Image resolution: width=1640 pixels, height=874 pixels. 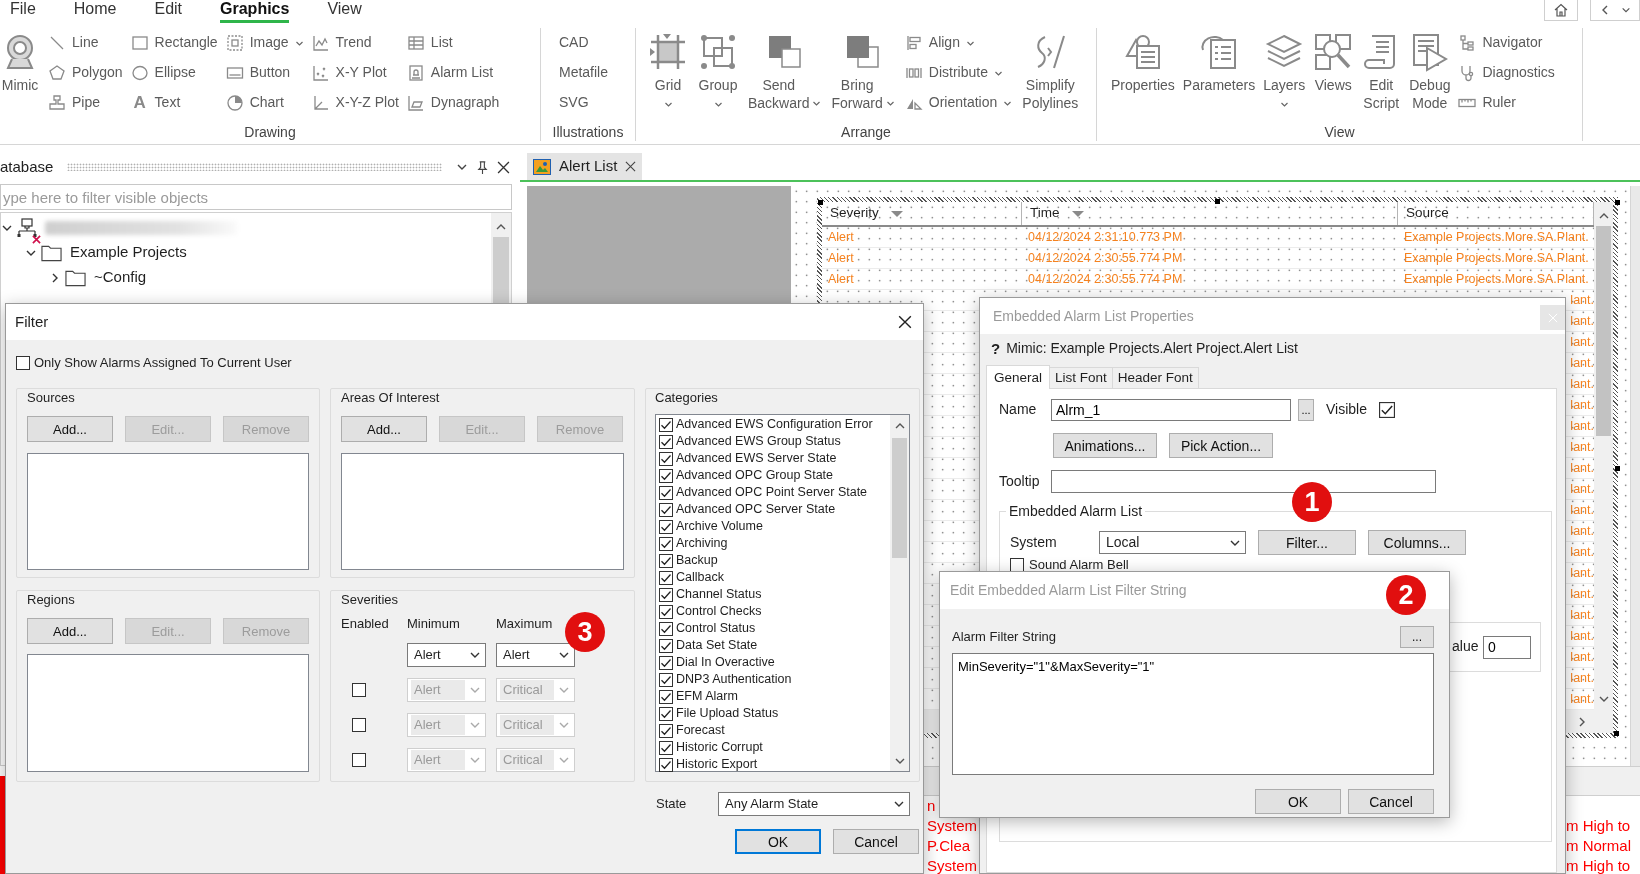 I want to click on ribbon-button: Diagnostics, so click(x=1506, y=73).